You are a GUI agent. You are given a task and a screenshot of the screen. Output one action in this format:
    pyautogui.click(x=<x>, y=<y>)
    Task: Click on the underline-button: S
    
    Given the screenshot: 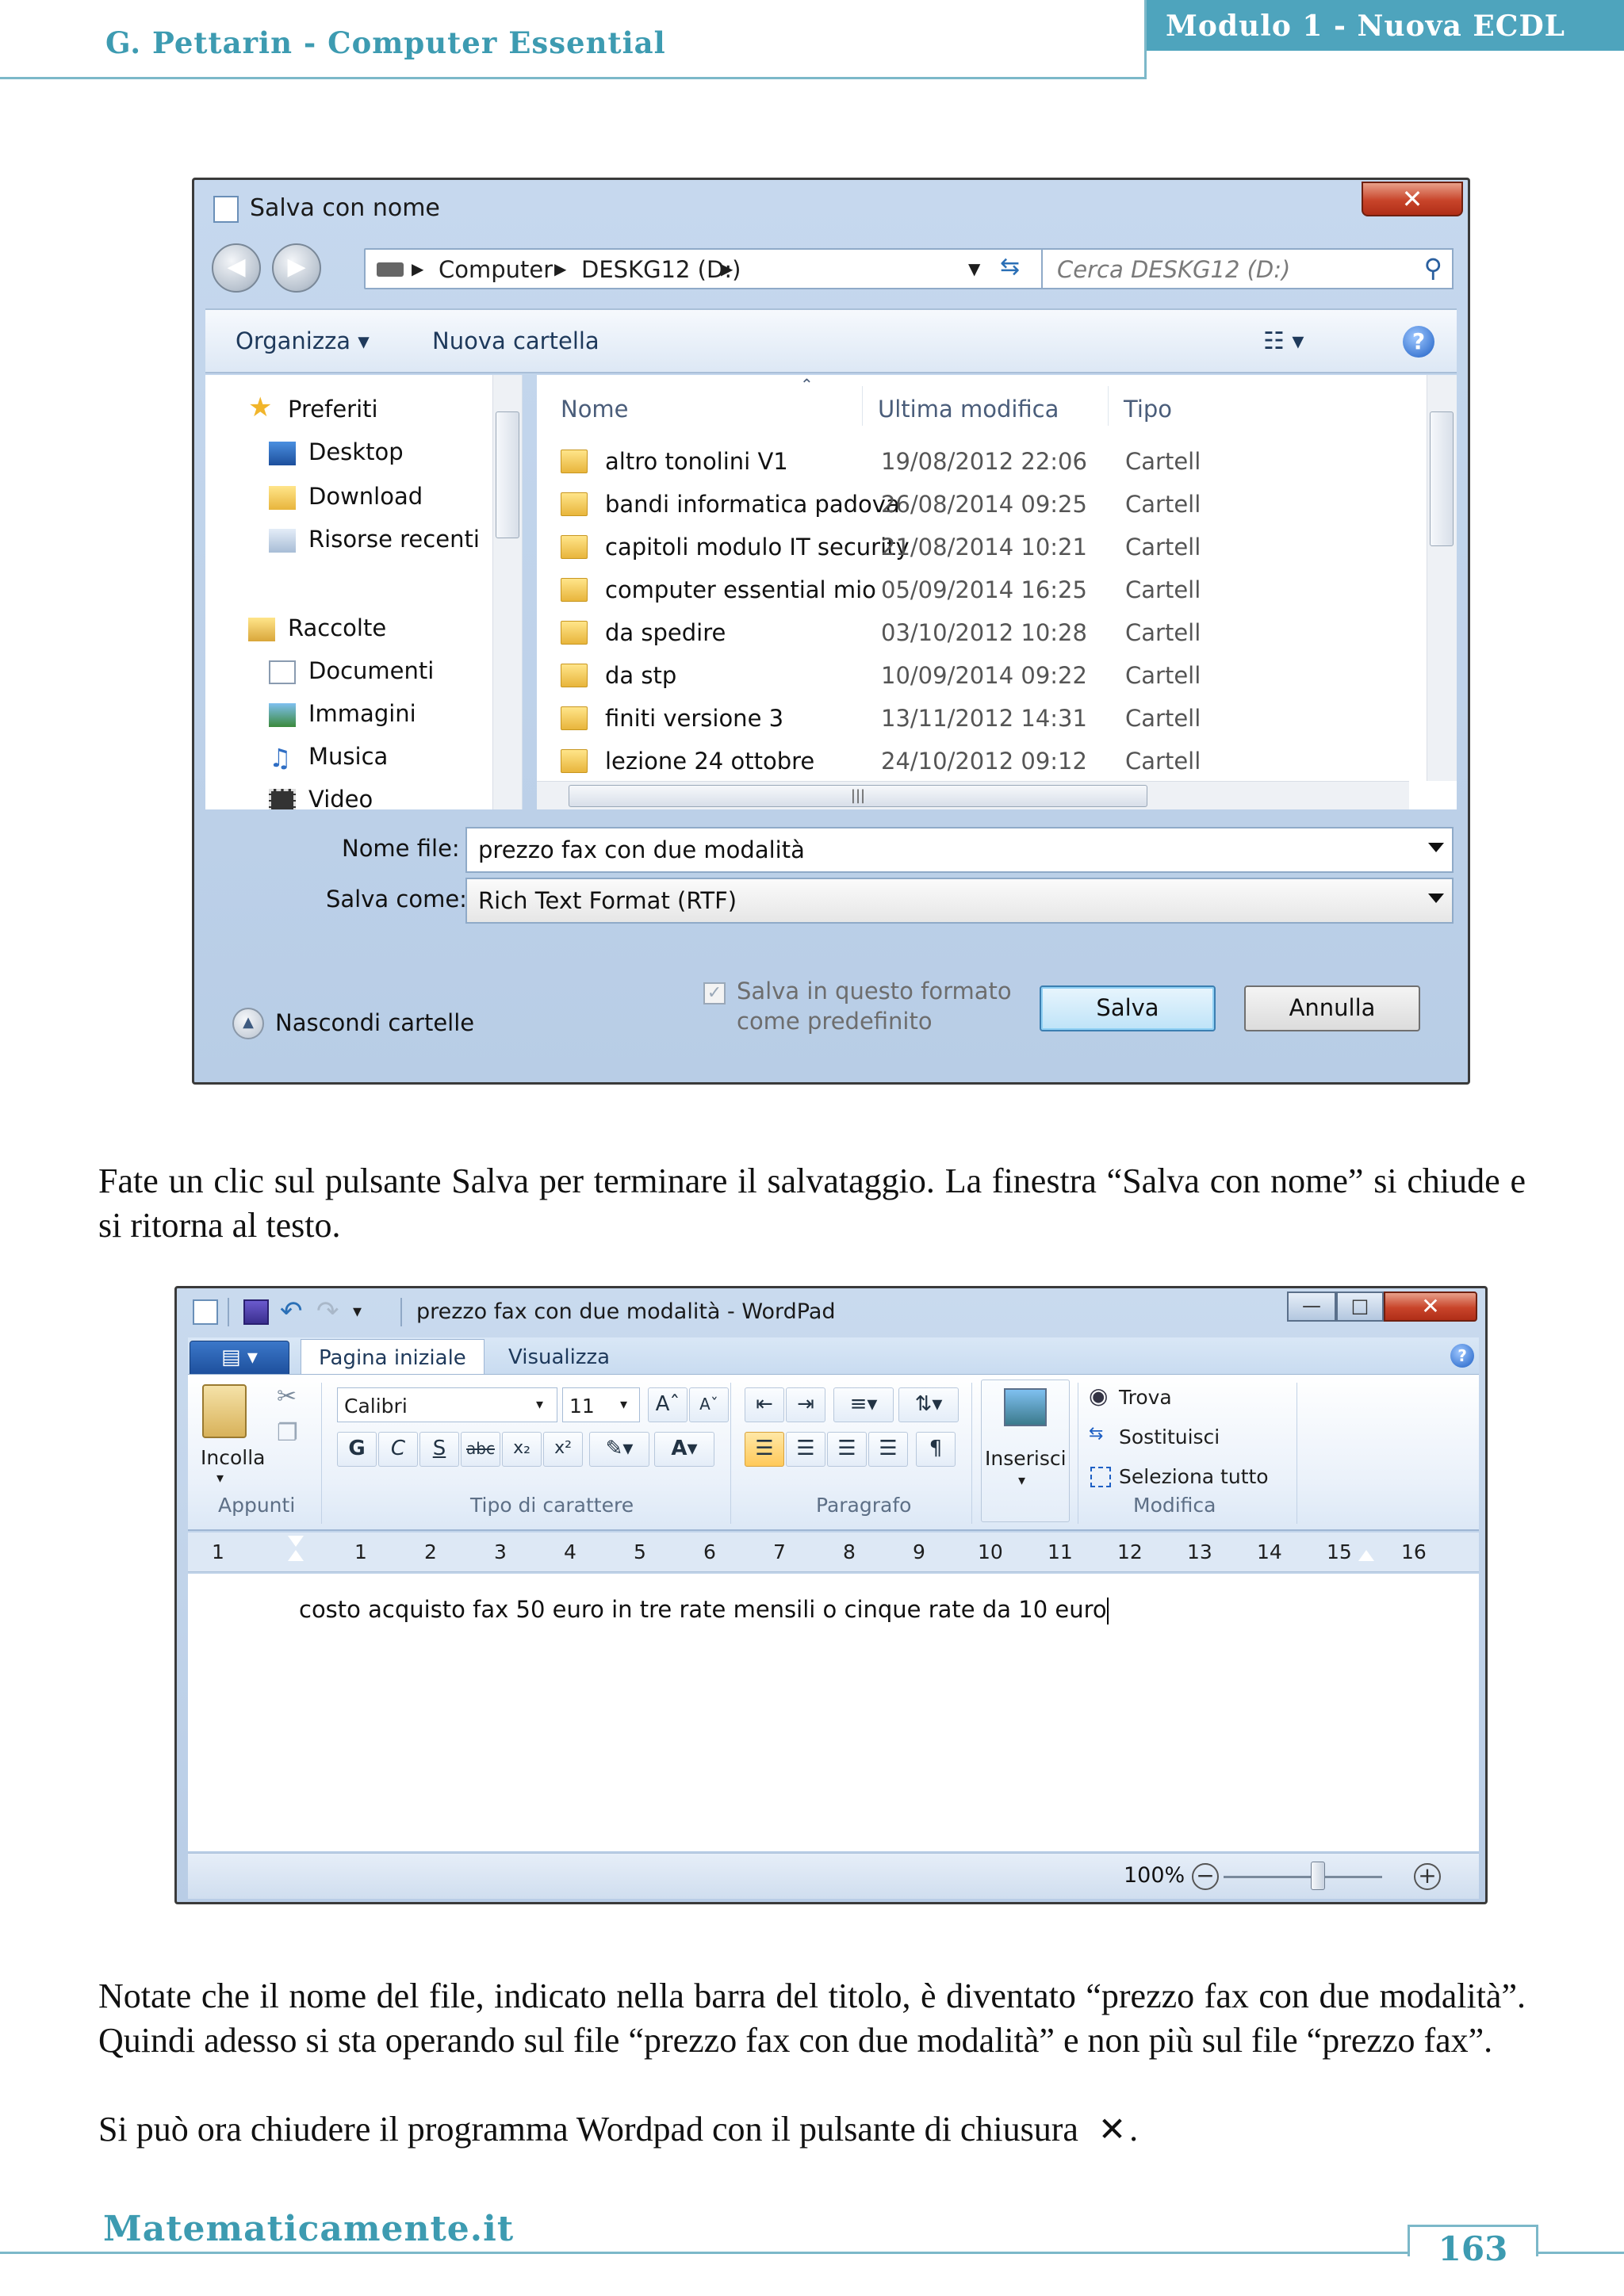 What is the action you would take?
    pyautogui.click(x=439, y=1449)
    